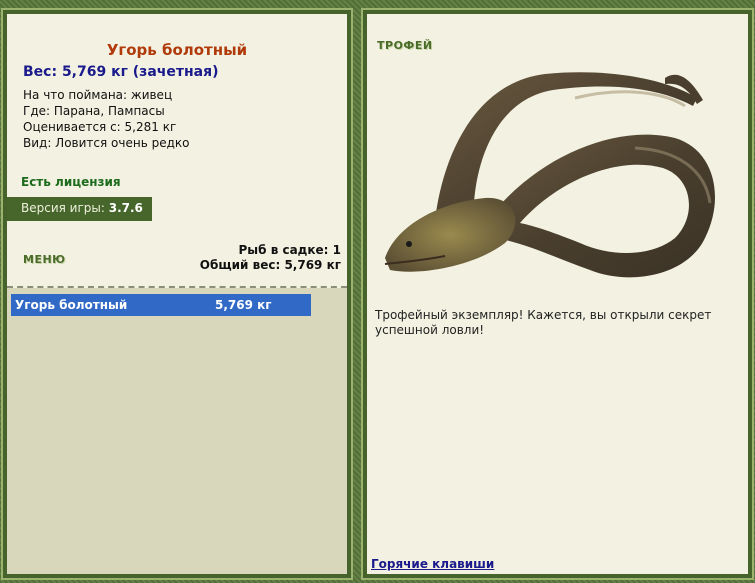 Image resolution: width=755 pixels, height=583 pixels. Describe the element at coordinates (71, 305) in the screenshot. I see `list-item-name: Угорь болотный` at that location.